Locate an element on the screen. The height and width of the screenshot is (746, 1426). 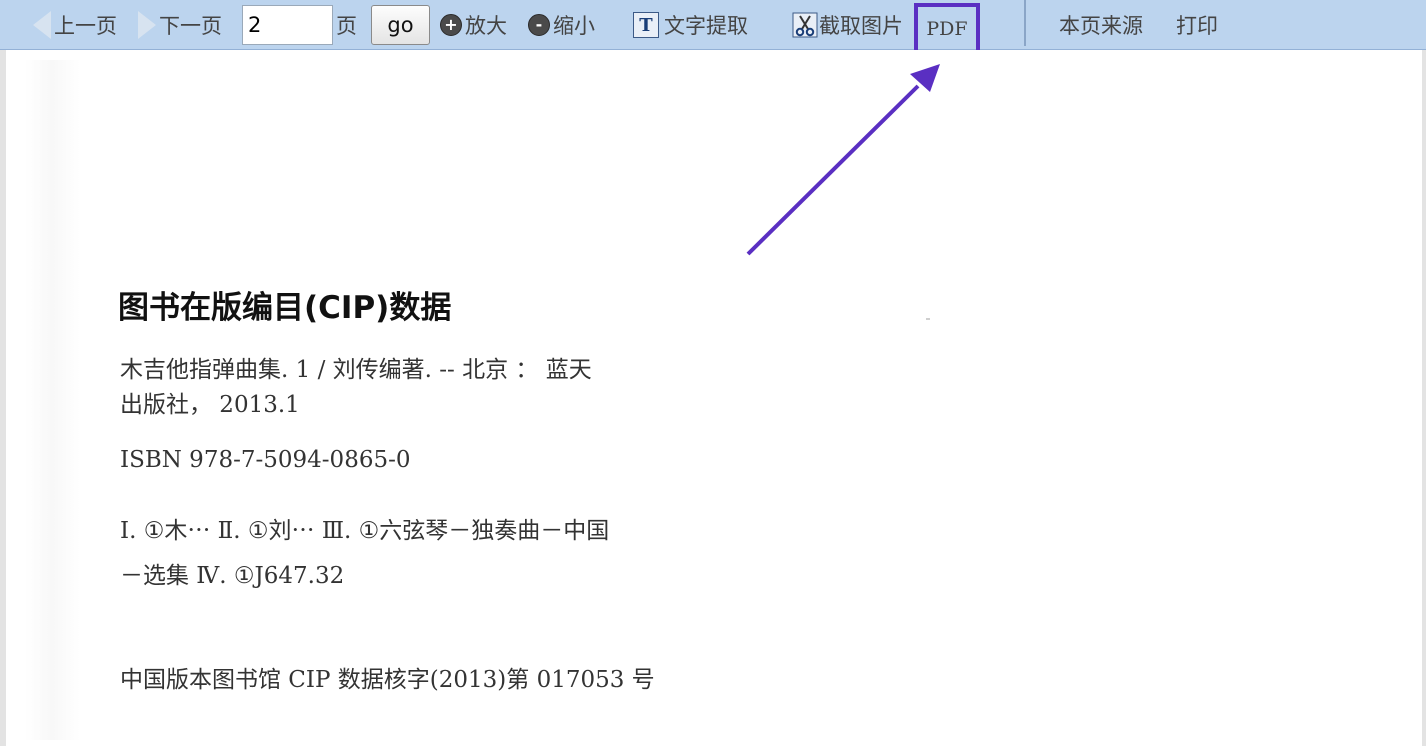
scan-speck is located at coordinates (928, 319).